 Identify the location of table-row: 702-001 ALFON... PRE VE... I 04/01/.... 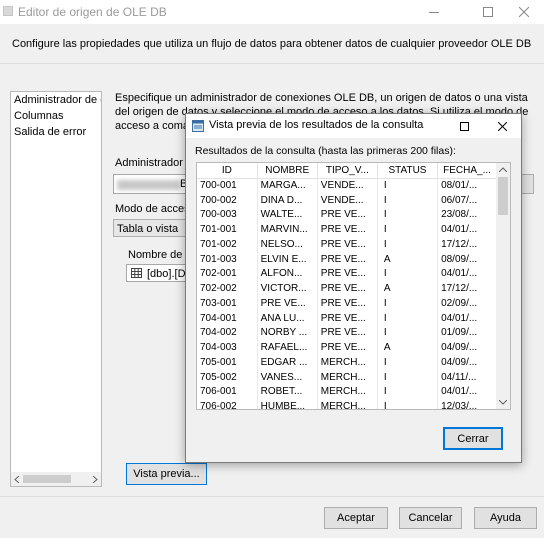
(347, 274).